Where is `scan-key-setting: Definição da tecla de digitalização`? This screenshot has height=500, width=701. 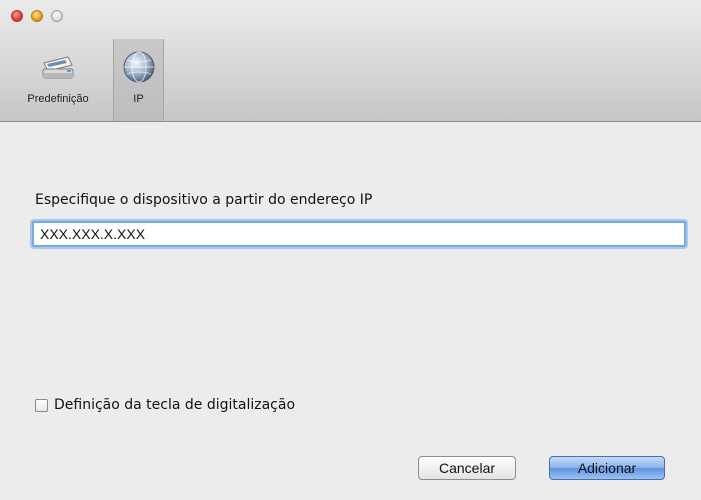
scan-key-setting: Definição da tecla de digitalização is located at coordinates (165, 405).